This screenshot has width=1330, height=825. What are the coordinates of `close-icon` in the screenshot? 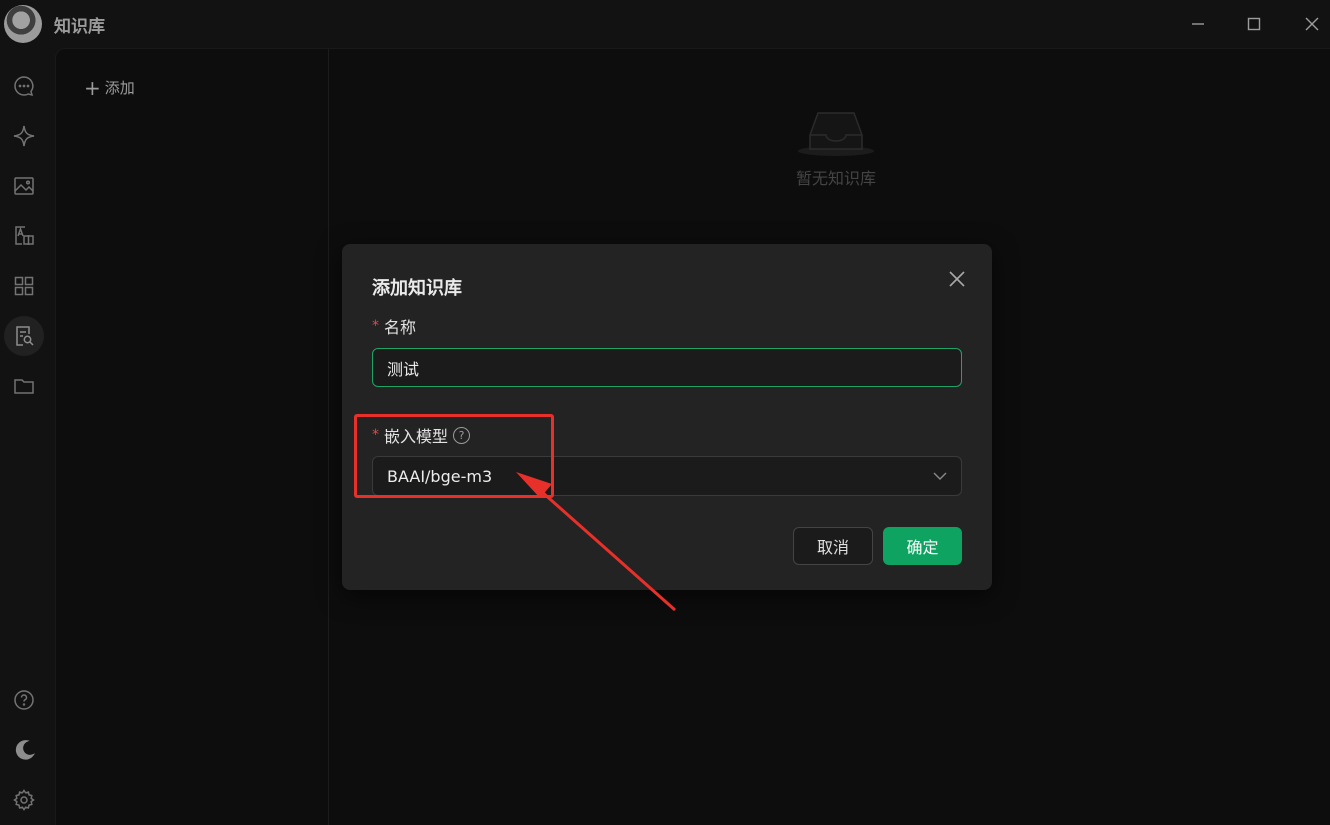 It's located at (957, 279).